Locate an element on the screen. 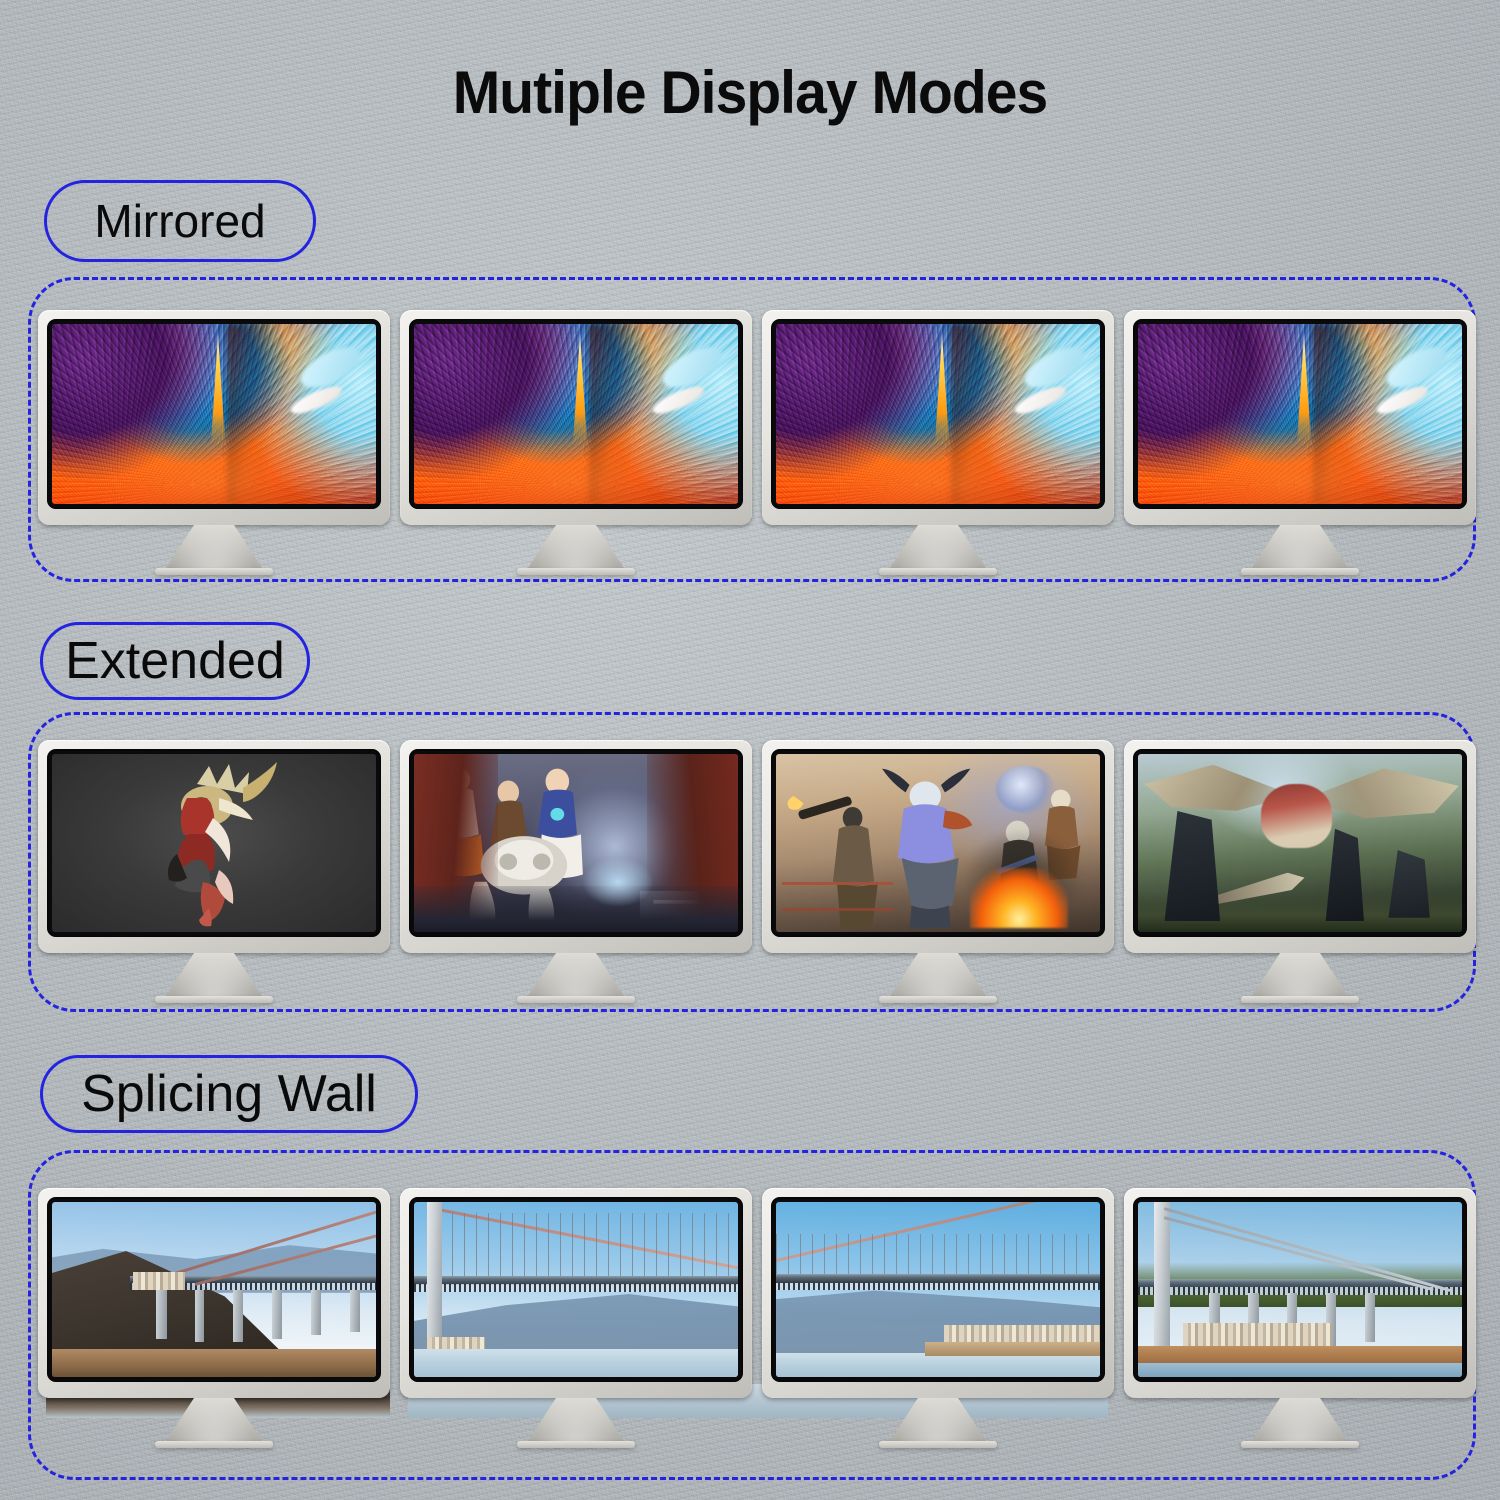  section-label-extended: Extended is located at coordinates (175, 661).